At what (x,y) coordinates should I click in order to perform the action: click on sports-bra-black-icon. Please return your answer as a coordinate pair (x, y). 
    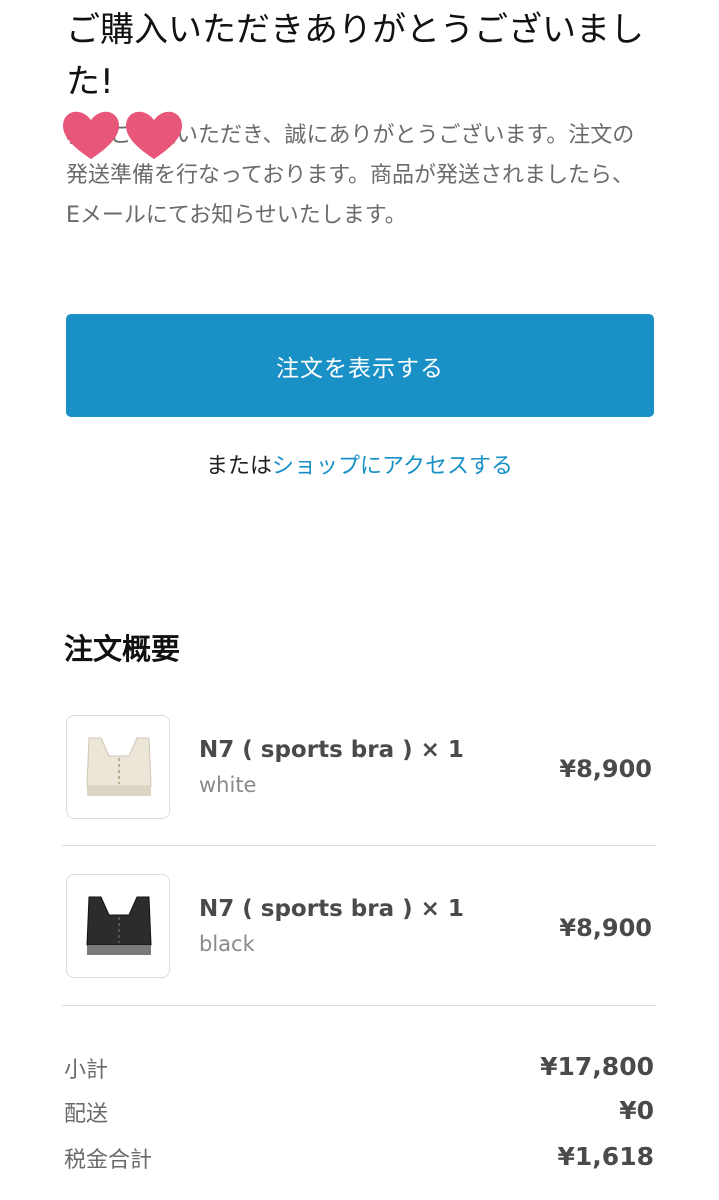
    Looking at the image, I should click on (119, 925).